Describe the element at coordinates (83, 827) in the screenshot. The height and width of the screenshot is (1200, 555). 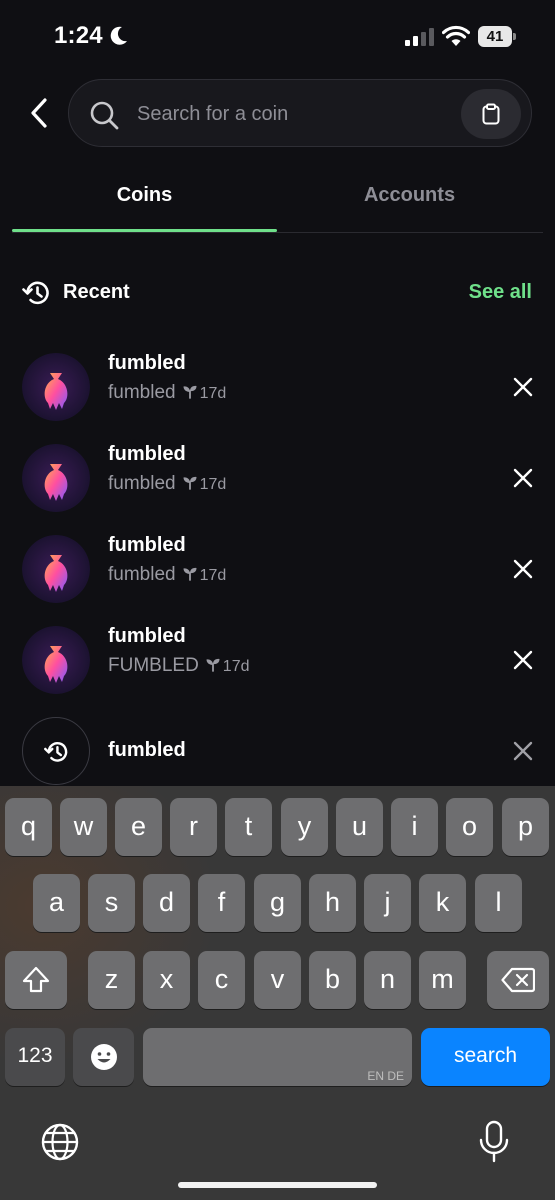
I see `key-w: w` at that location.